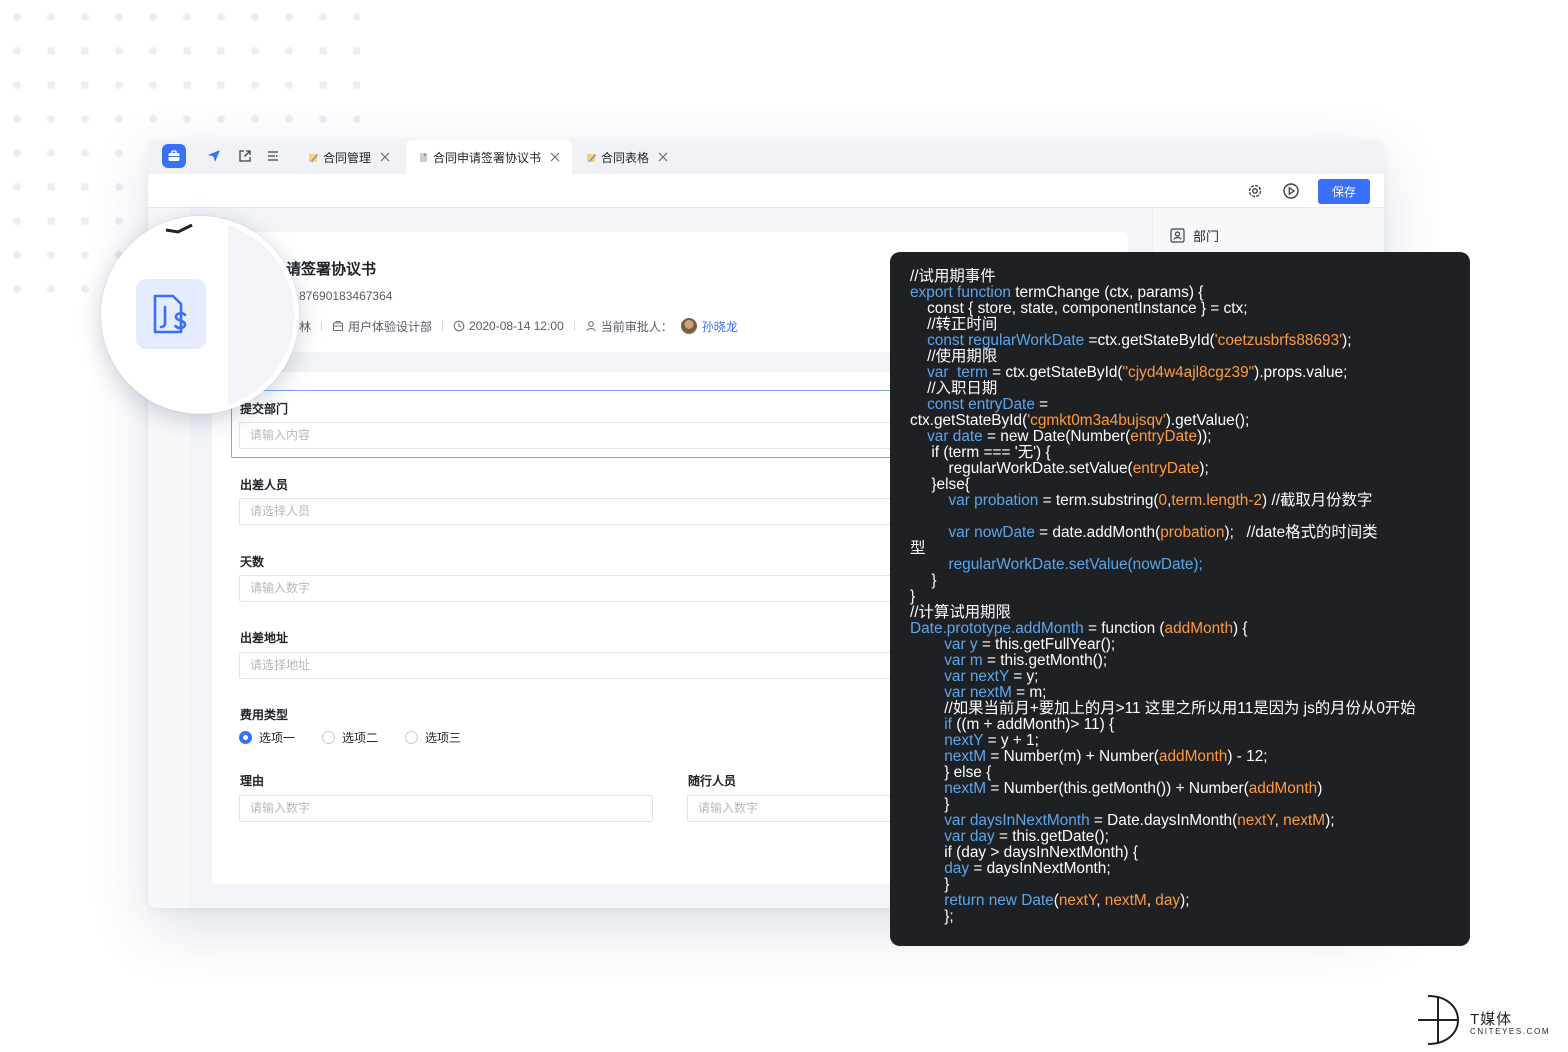 This screenshot has width=1568, height=1052. Describe the element at coordinates (960, 612) in the screenshot. I see `code-token: //计算试用期限` at that location.